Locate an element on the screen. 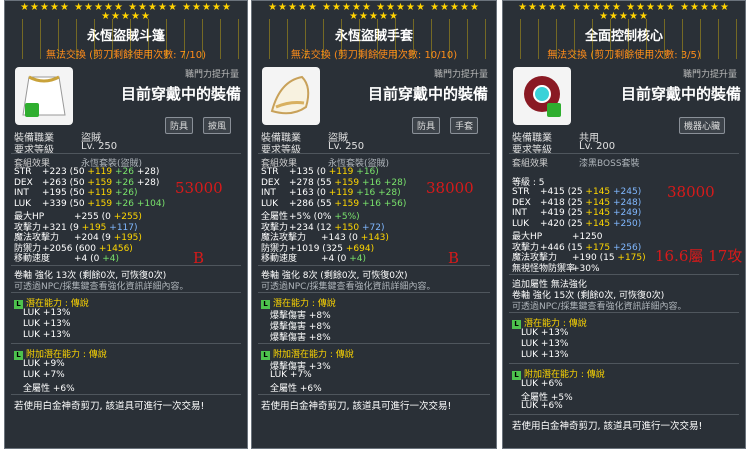  stat-row: LUK +420 (25 +145 +250) is located at coordinates (576, 224).